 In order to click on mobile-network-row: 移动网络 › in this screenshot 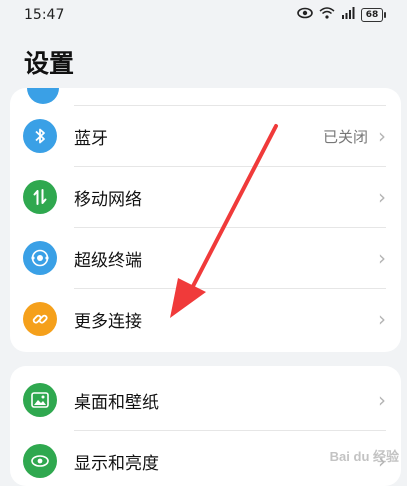, I will do `click(205, 197)`.